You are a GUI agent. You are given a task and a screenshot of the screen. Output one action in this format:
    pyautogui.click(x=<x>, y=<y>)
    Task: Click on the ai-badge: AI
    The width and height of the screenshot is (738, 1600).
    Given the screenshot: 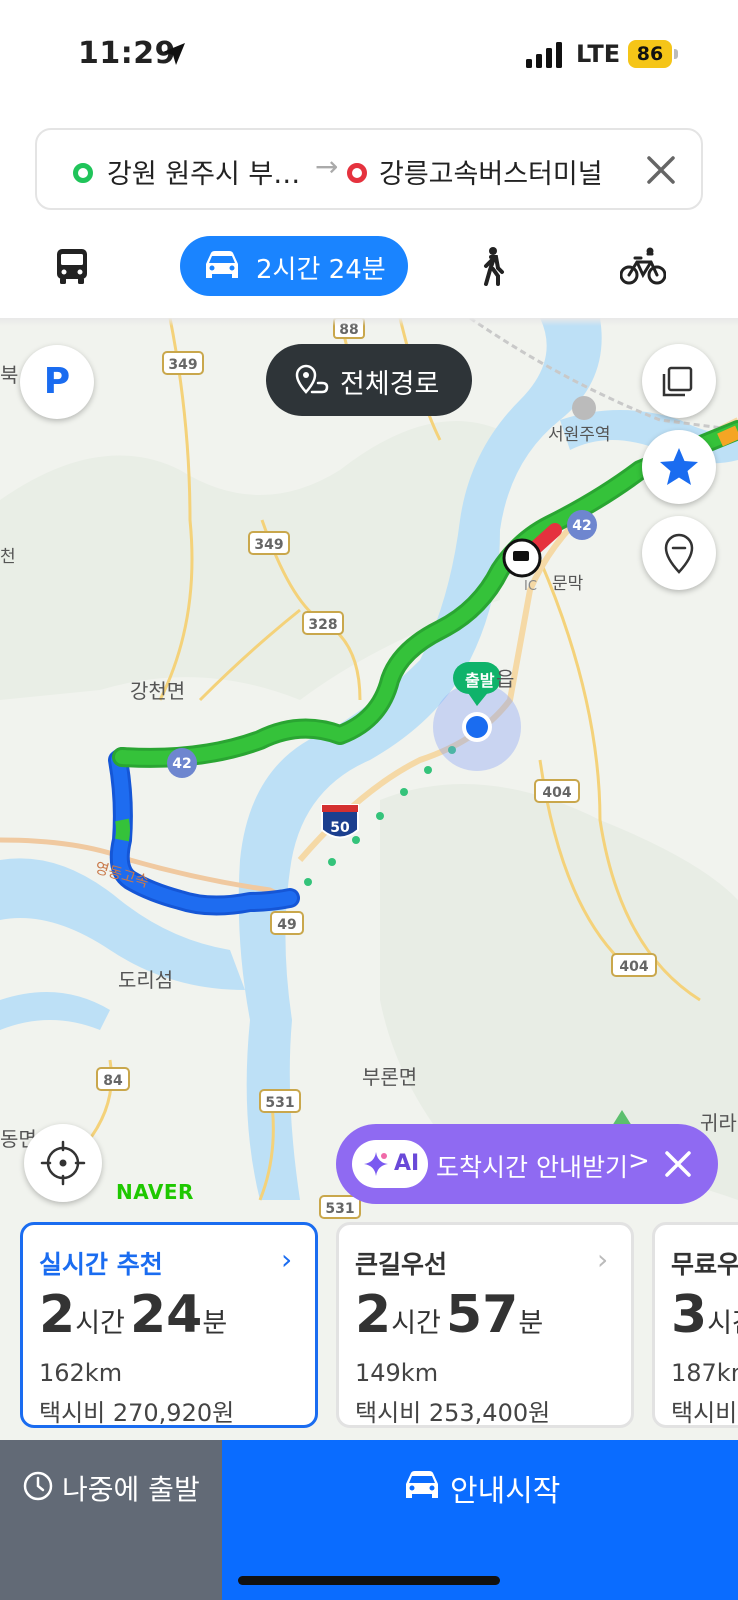 What is the action you would take?
    pyautogui.click(x=390, y=1164)
    